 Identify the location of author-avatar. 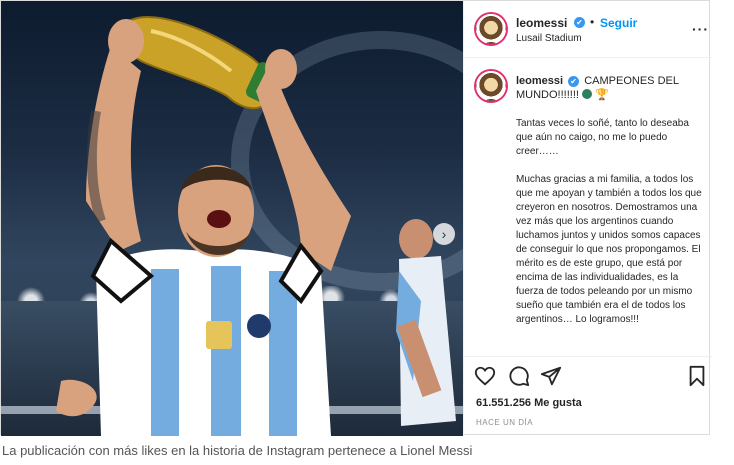
(491, 29).